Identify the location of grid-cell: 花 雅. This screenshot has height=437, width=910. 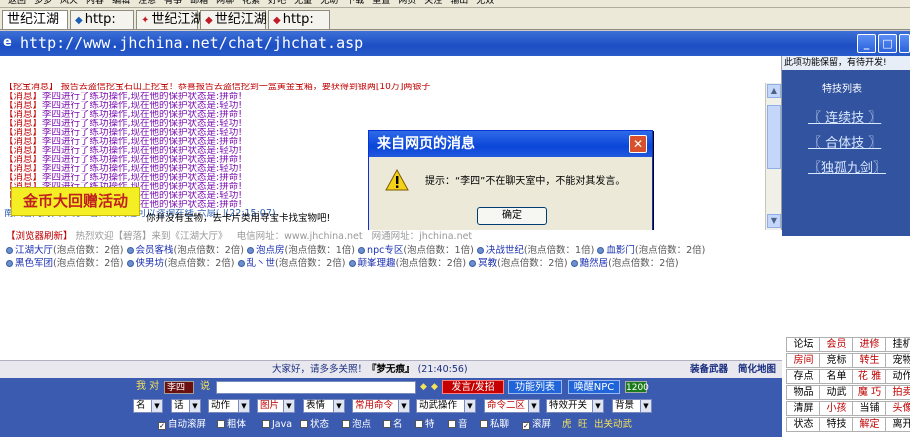
(869, 376).